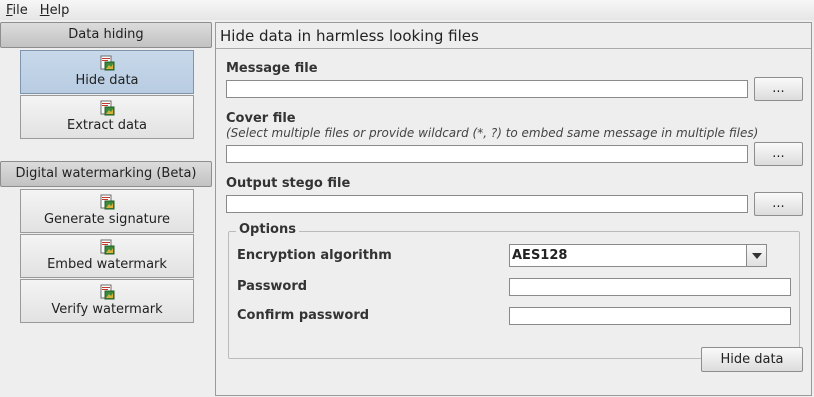 This screenshot has width=814, height=397. What do you see at coordinates (756, 255) in the screenshot?
I see `chevron-down-icon` at bounding box center [756, 255].